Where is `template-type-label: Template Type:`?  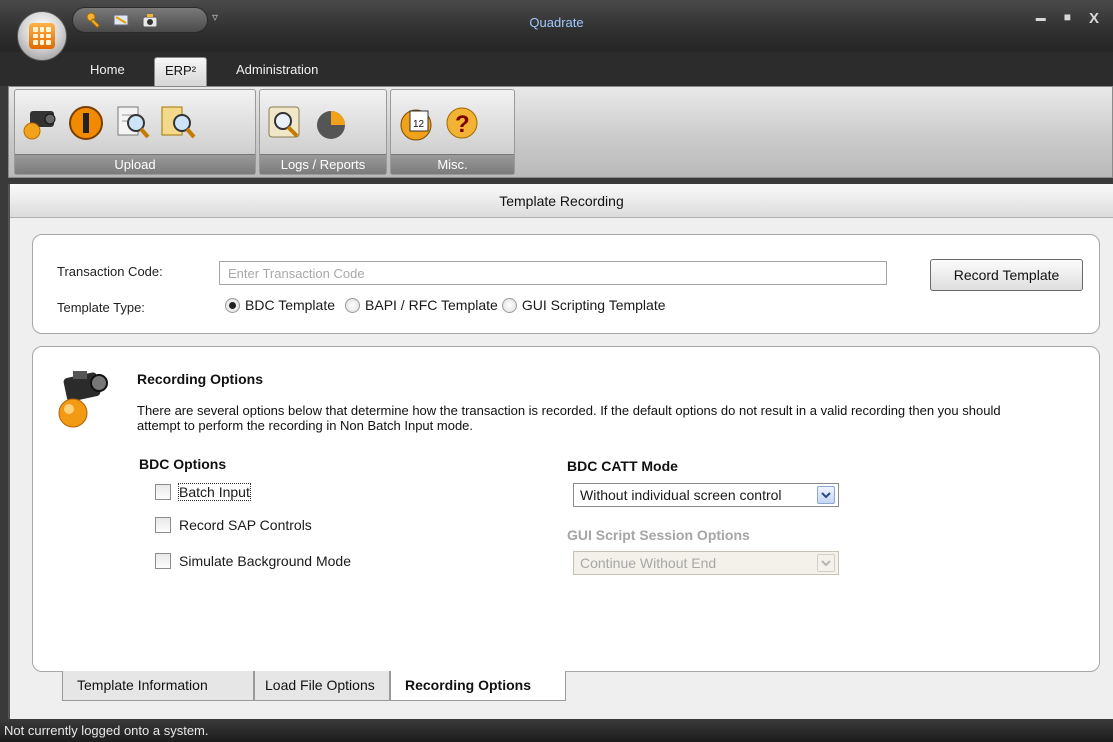 template-type-label: Template Type: is located at coordinates (101, 307).